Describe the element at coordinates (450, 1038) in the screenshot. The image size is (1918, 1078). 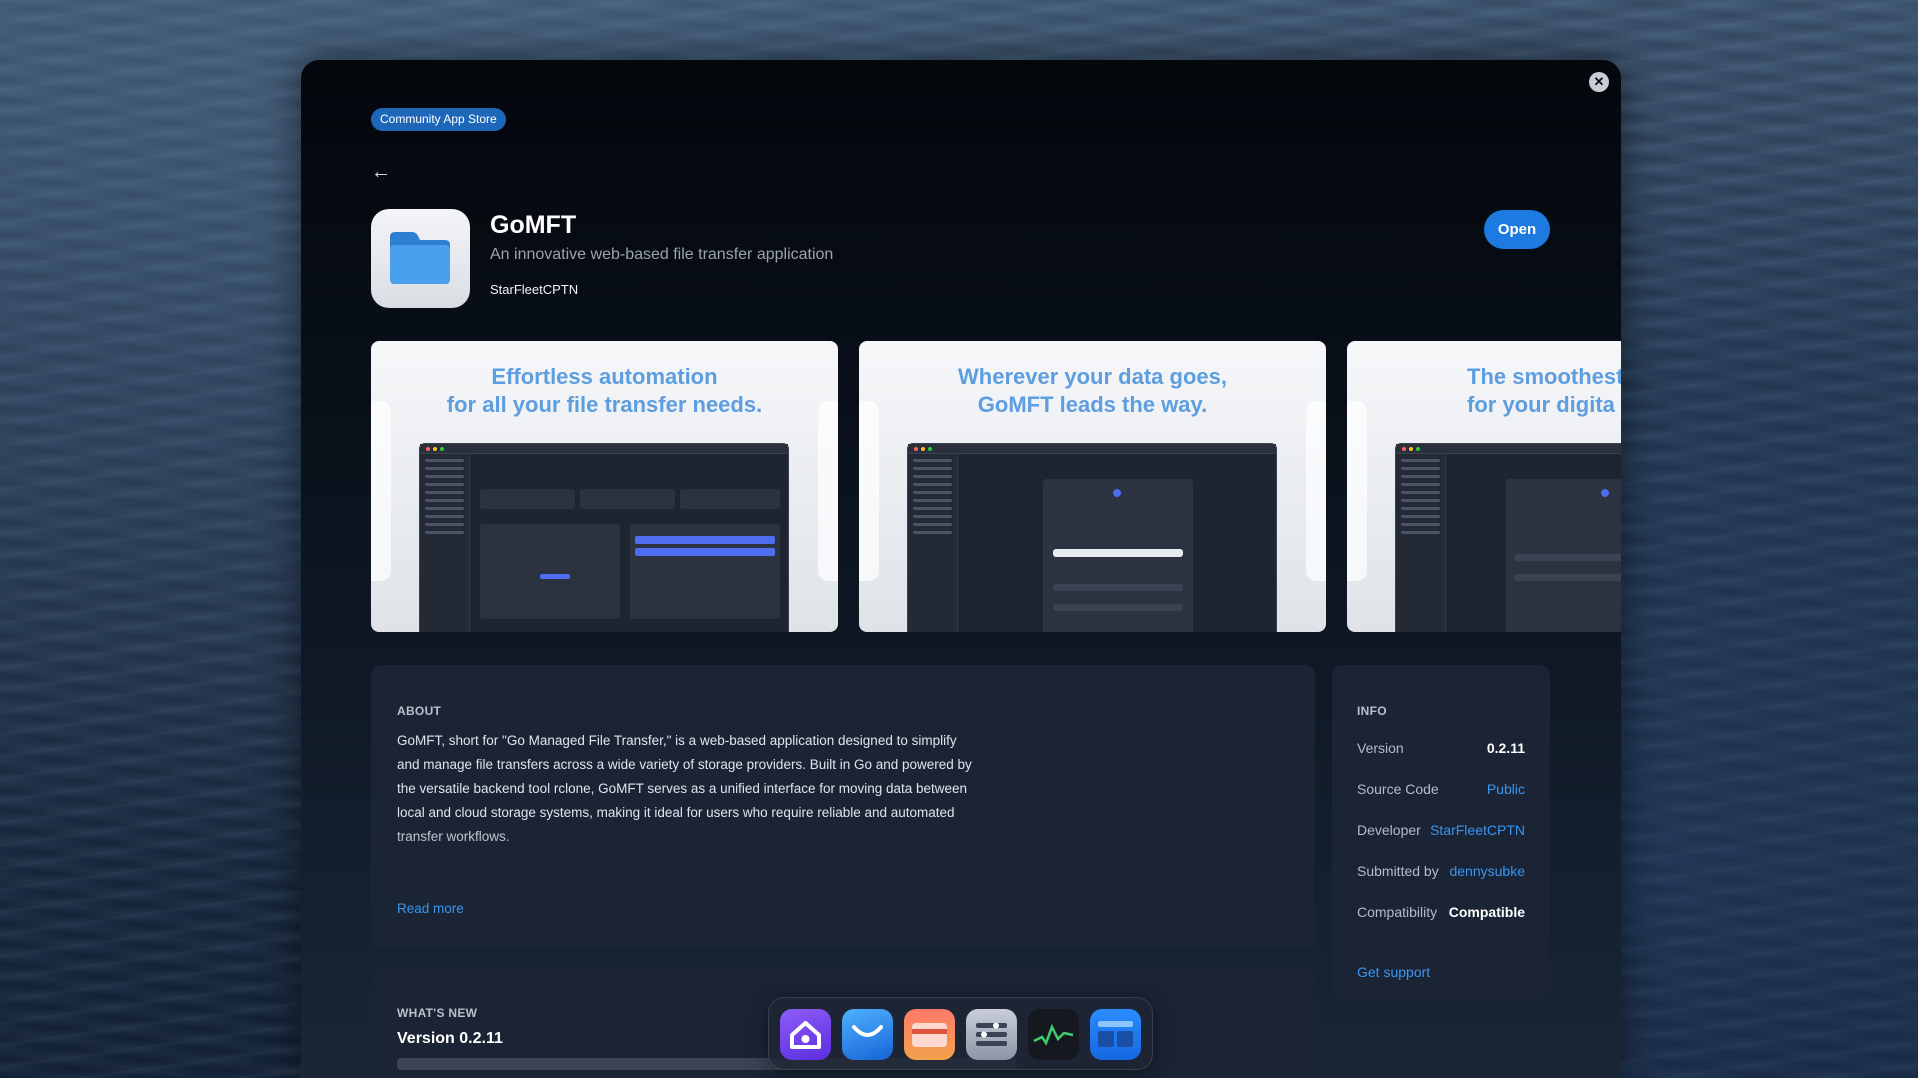
I see `whats-new-version: Version 0.2.11` at that location.